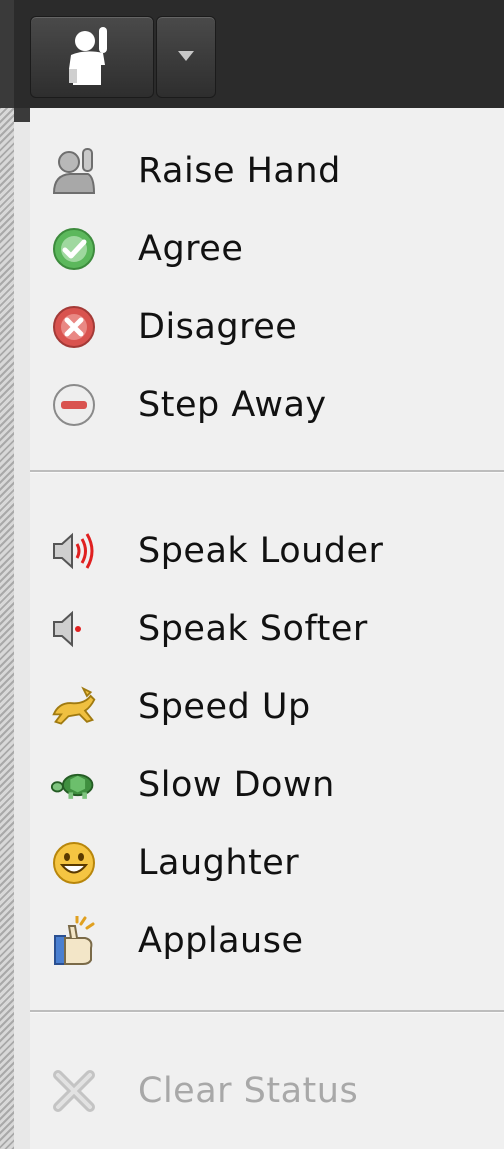  I want to click on menu-item-raise-hand: Raise Hand, so click(267, 171).